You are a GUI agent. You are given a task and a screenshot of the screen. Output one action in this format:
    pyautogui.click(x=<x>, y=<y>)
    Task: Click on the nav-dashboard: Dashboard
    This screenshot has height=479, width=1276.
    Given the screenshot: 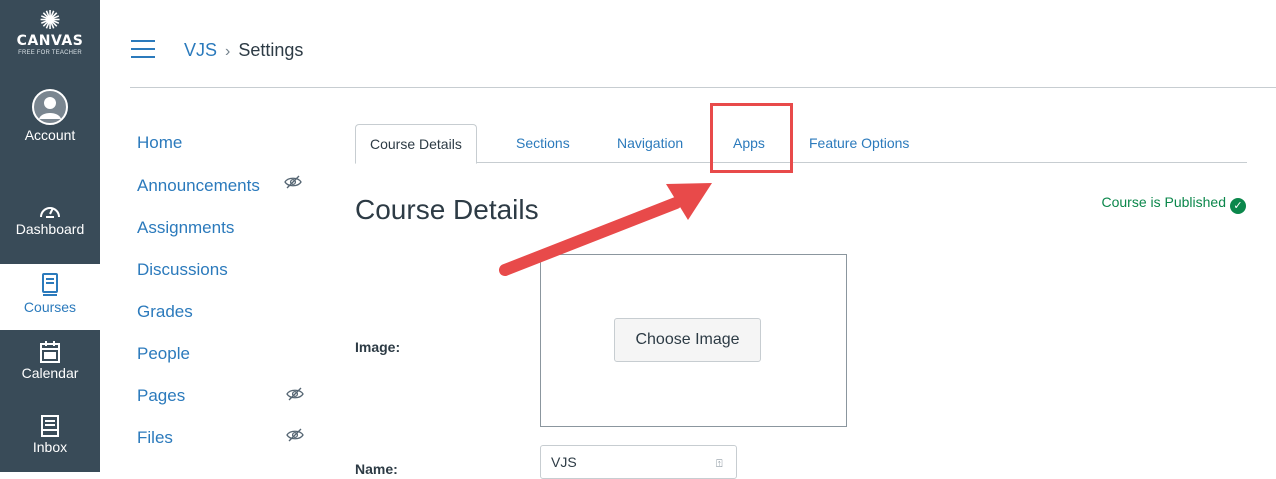 What is the action you would take?
    pyautogui.click(x=50, y=228)
    